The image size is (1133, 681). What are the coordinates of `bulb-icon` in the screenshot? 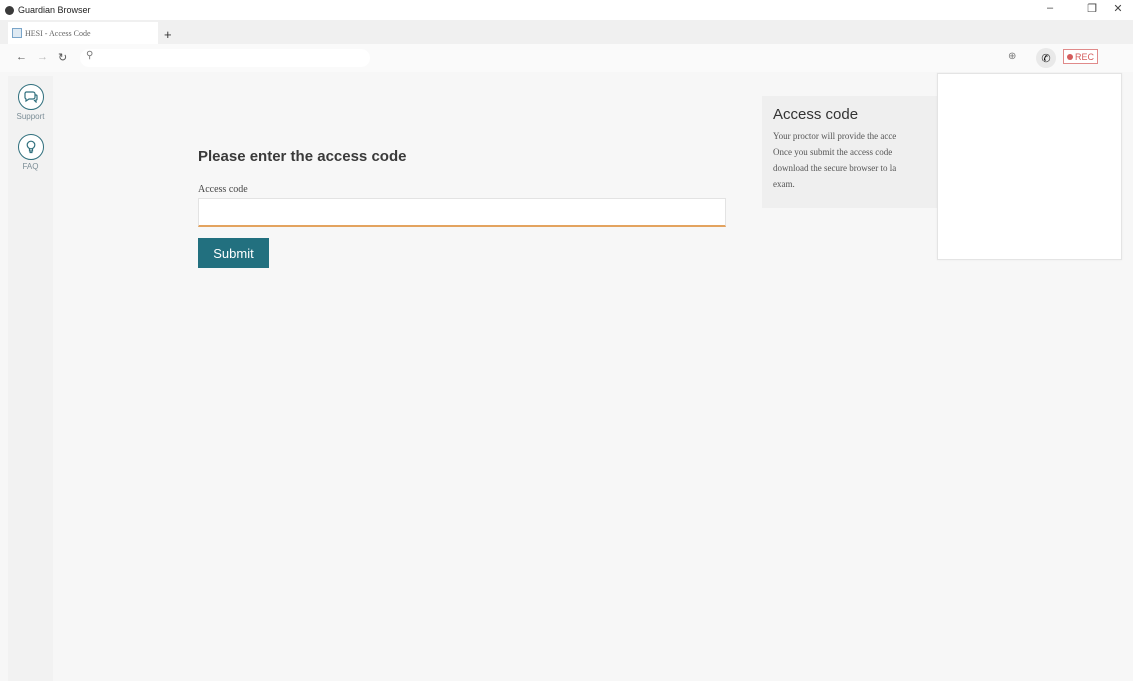 It's located at (30, 147).